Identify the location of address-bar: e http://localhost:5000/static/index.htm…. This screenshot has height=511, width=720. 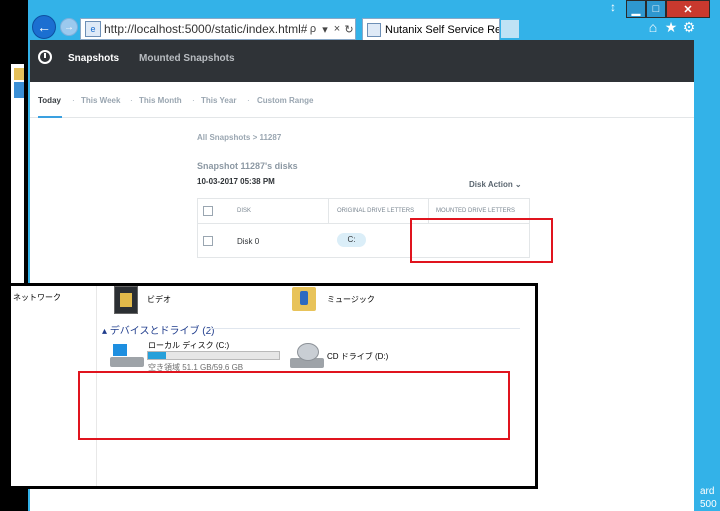
(218, 29).